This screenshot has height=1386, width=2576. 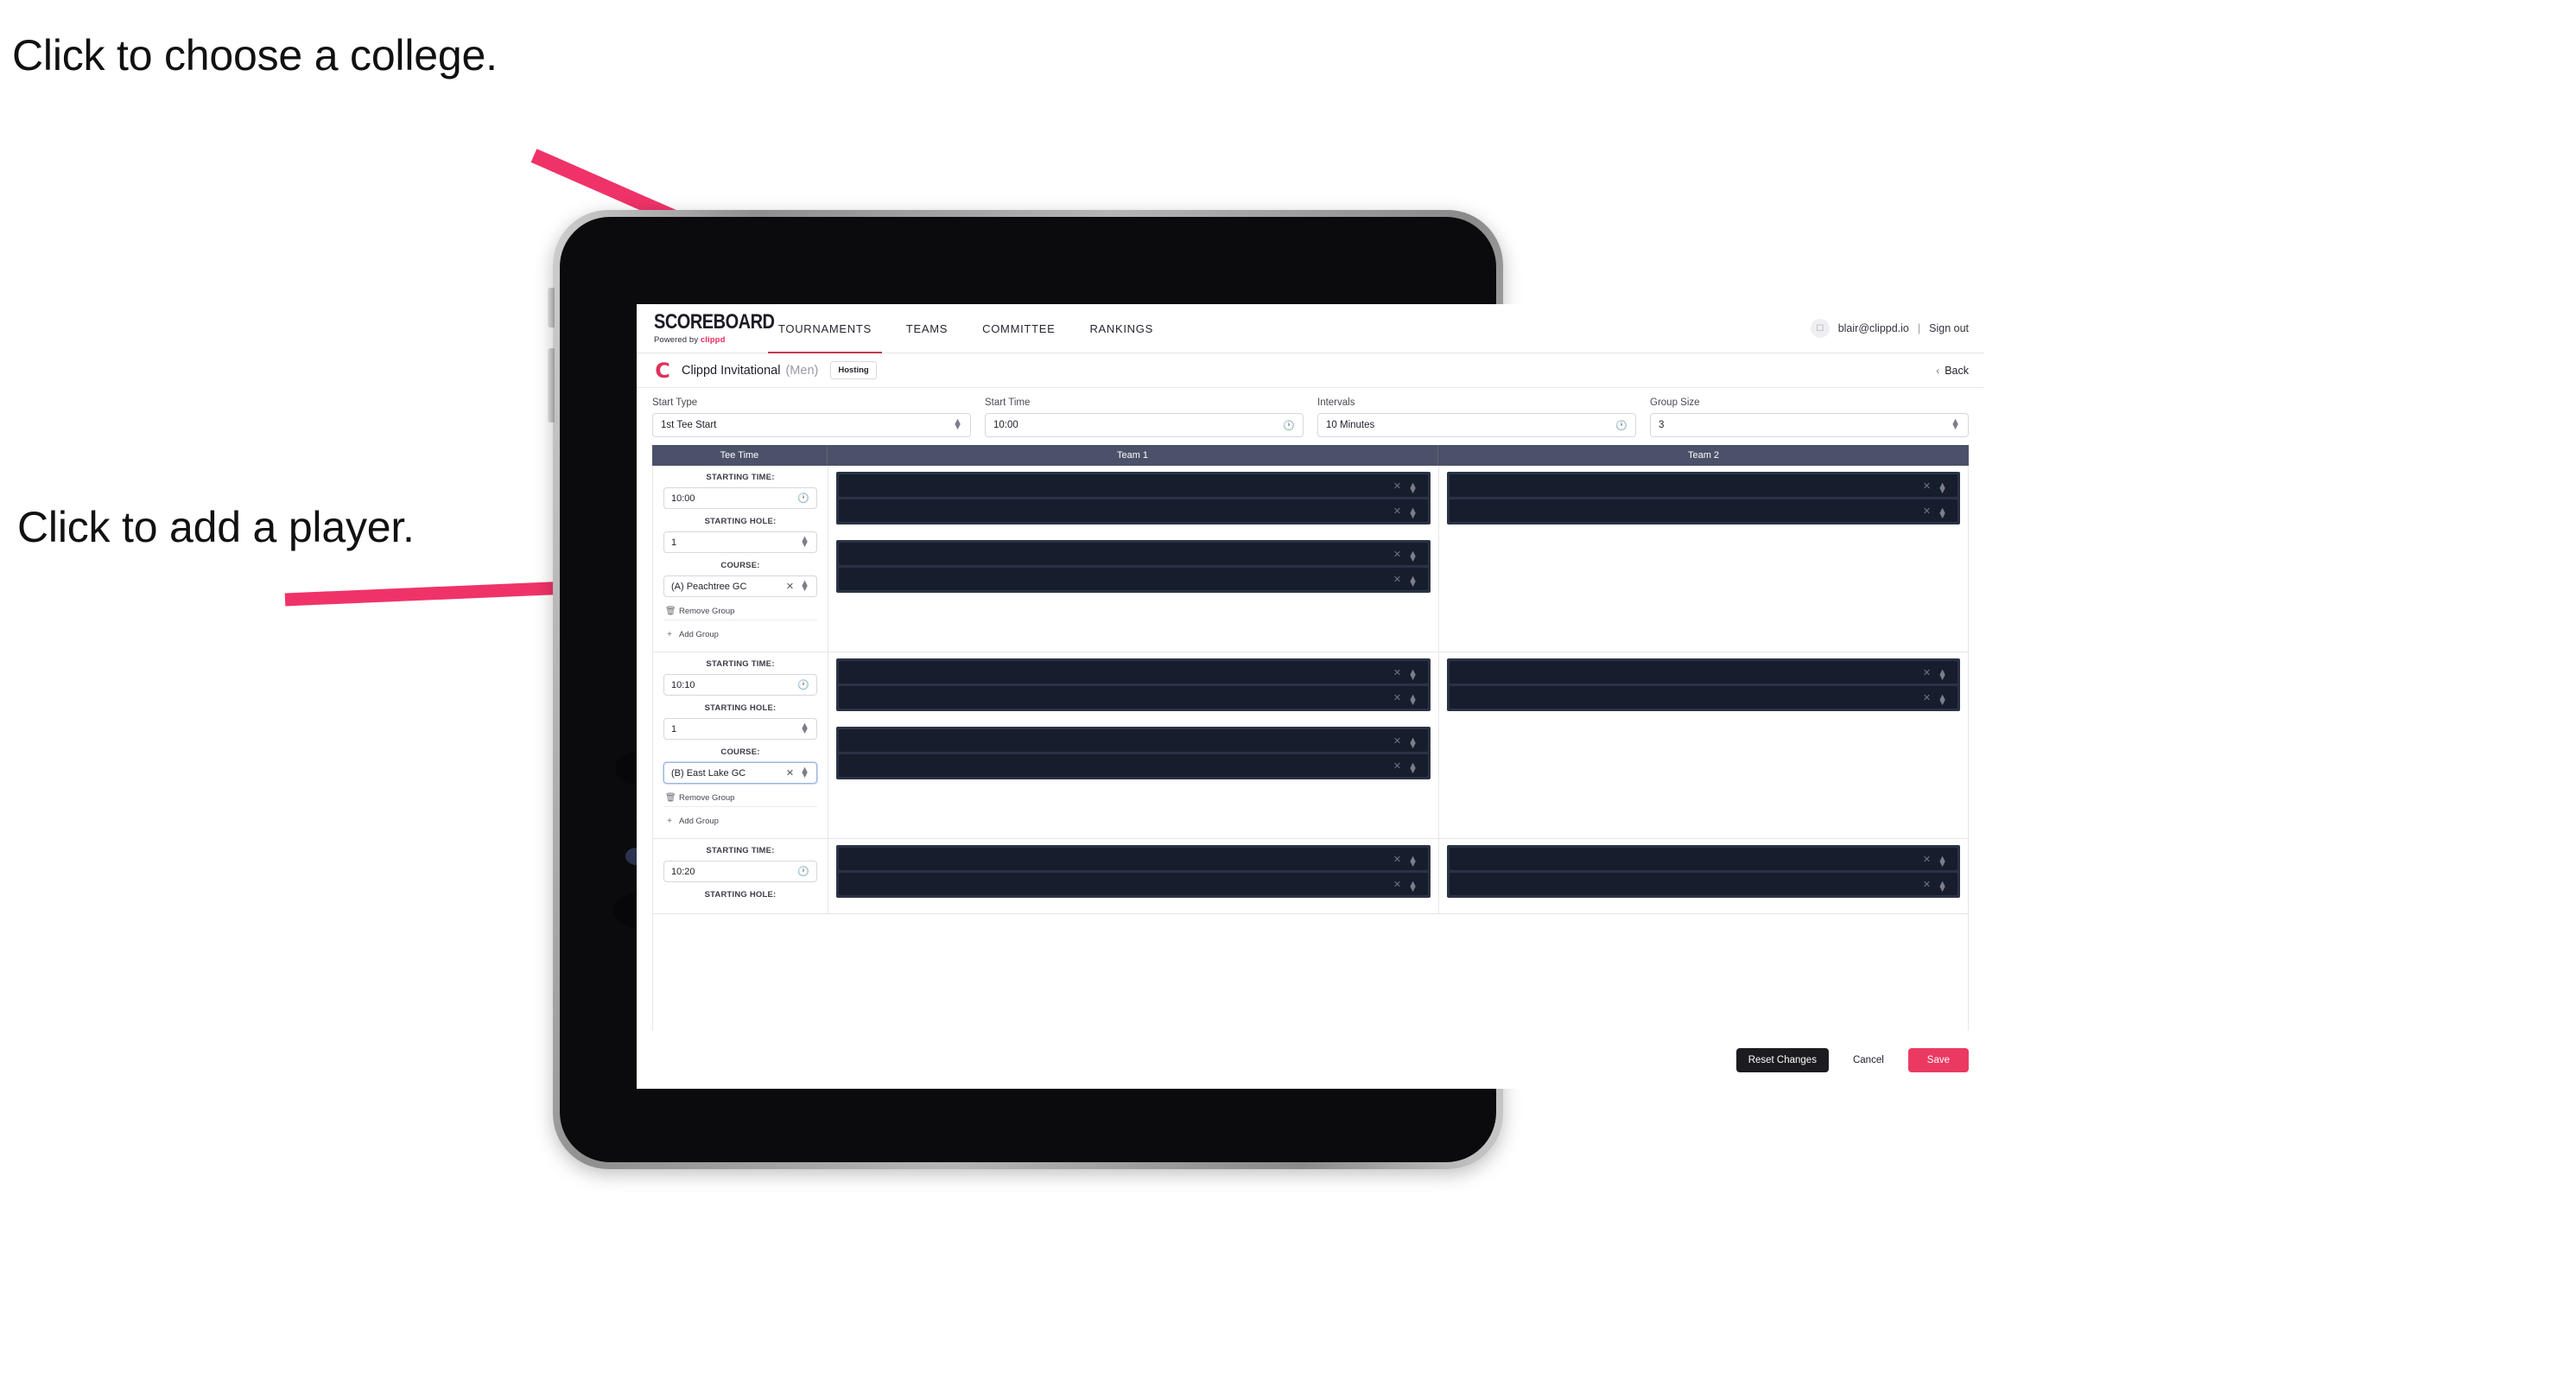 What do you see at coordinates (740, 871) in the screenshot?
I see `input-starting-time: 10:20 🕐` at bounding box center [740, 871].